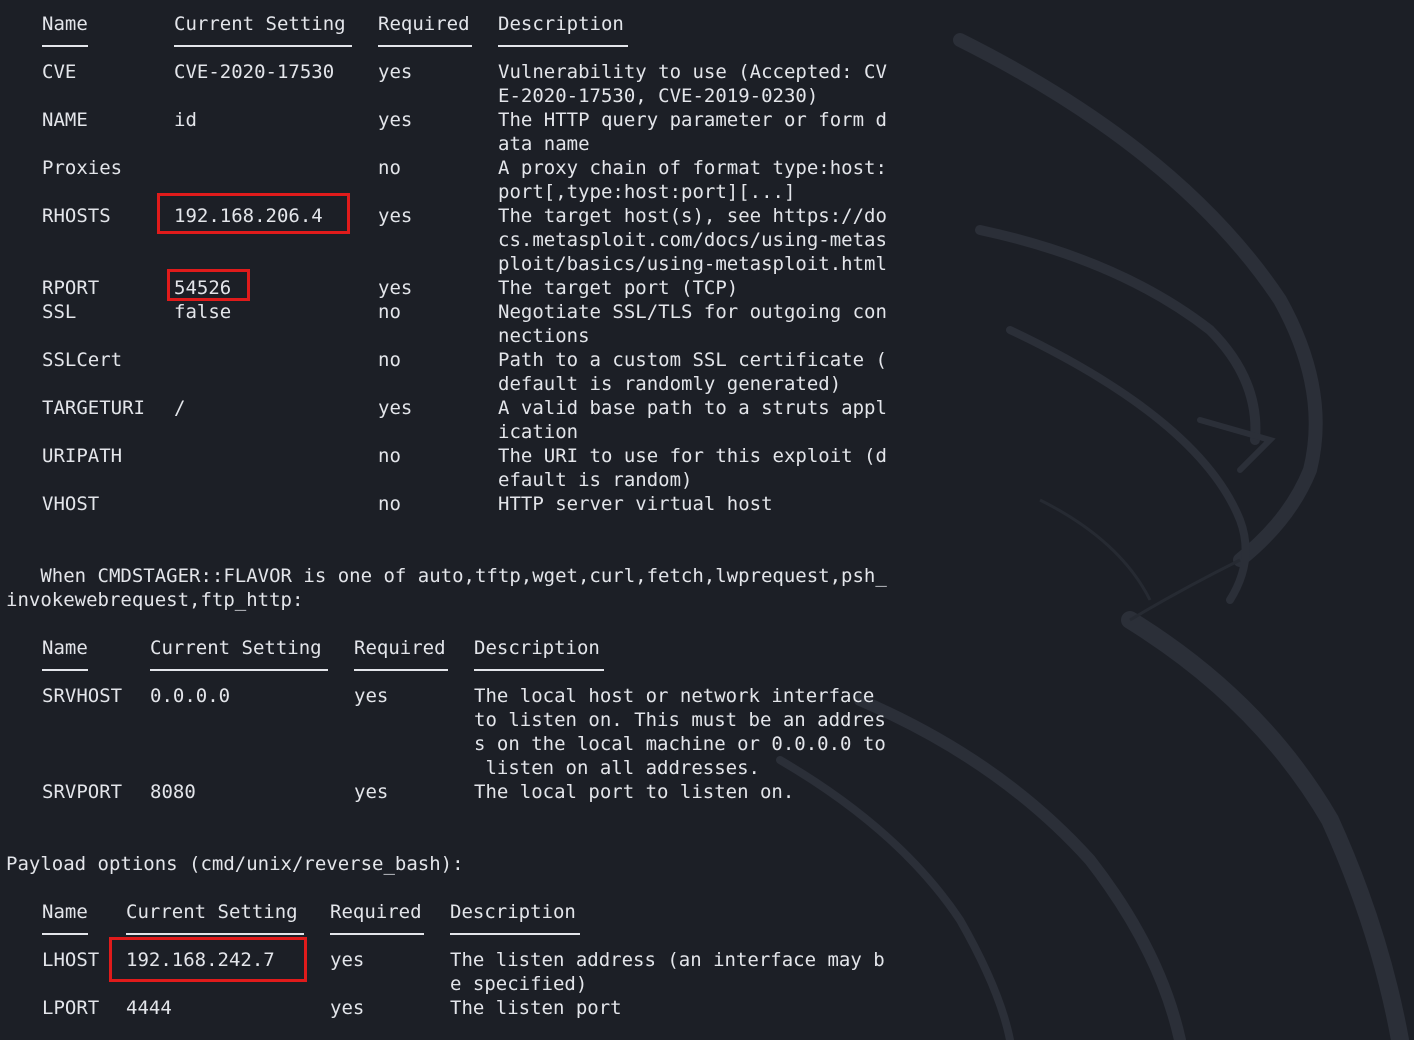  What do you see at coordinates (692, 168) in the screenshot?
I see `option-description: A proxy chain of format type:host:` at bounding box center [692, 168].